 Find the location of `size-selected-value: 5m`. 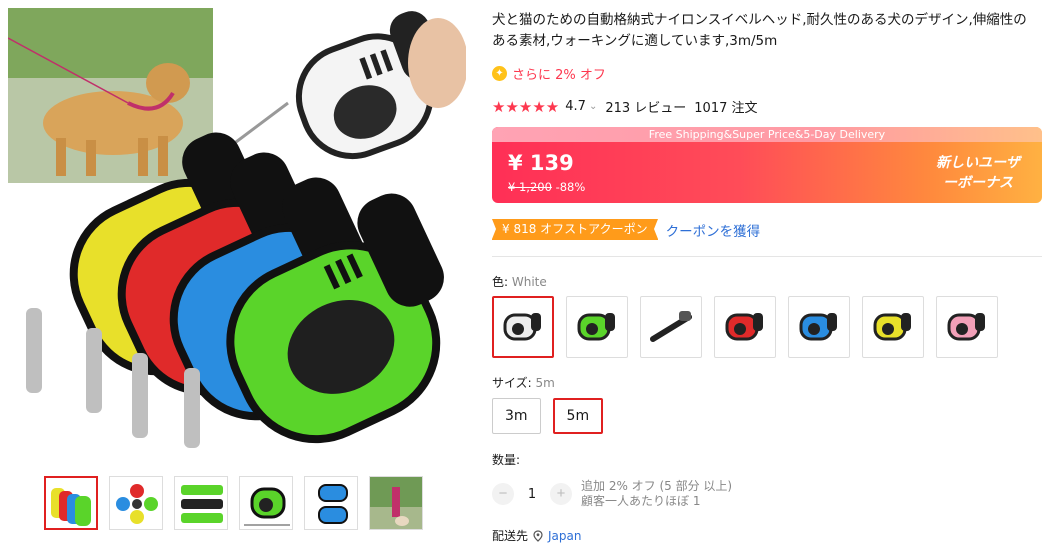

size-selected-value: 5m is located at coordinates (545, 383).